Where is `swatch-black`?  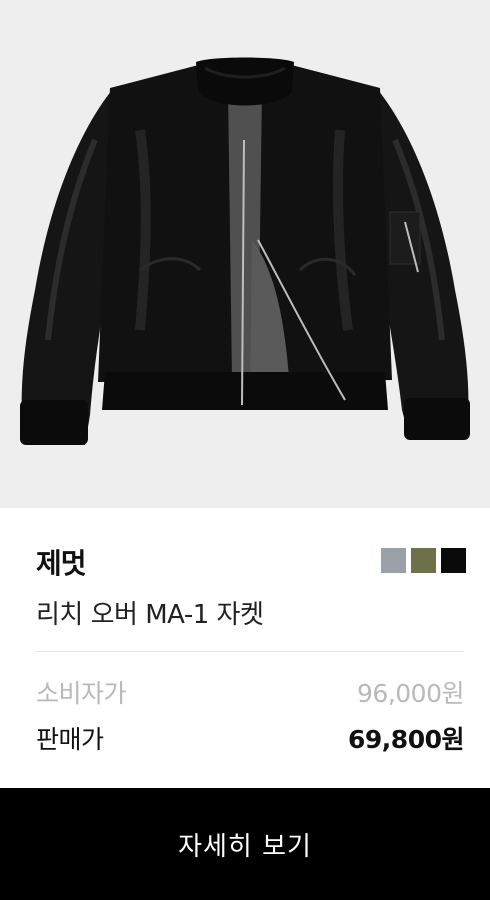
swatch-black is located at coordinates (453, 560).